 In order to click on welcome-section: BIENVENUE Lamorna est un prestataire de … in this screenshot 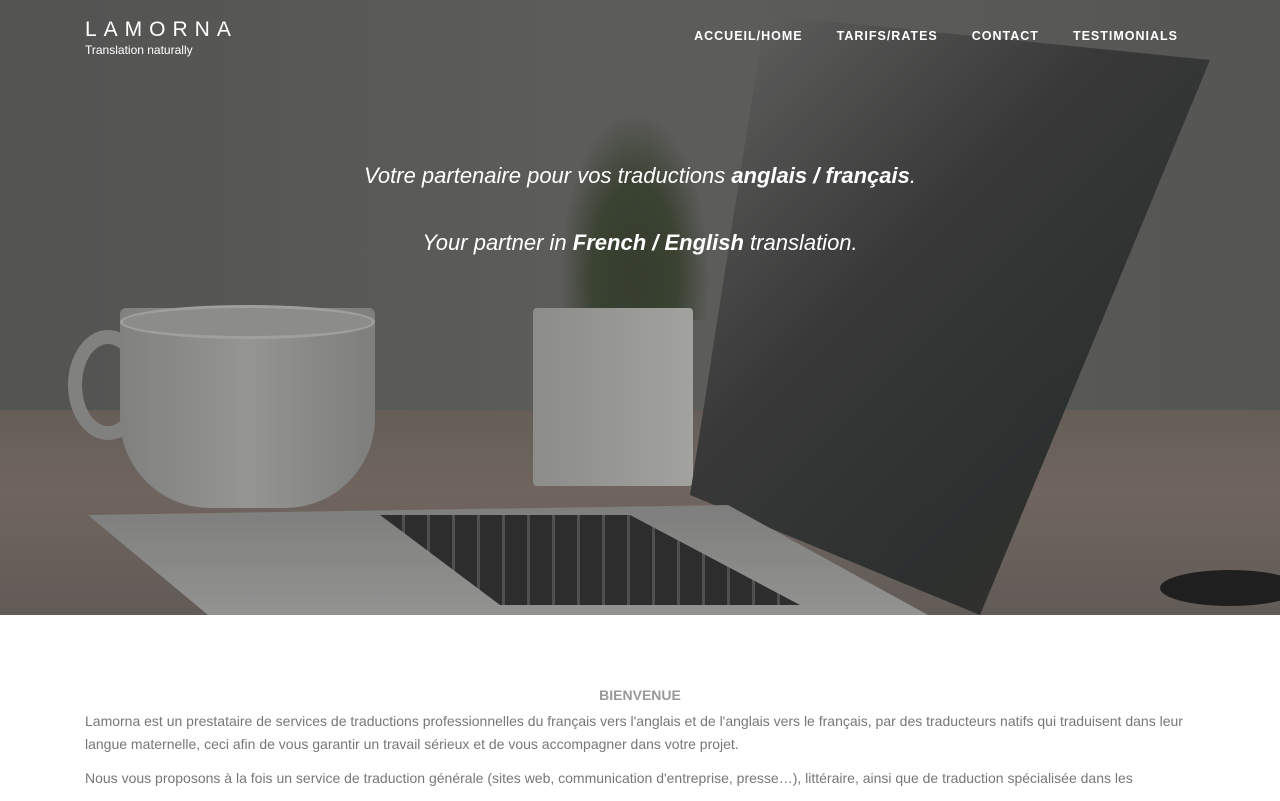, I will do `click(640, 742)`.